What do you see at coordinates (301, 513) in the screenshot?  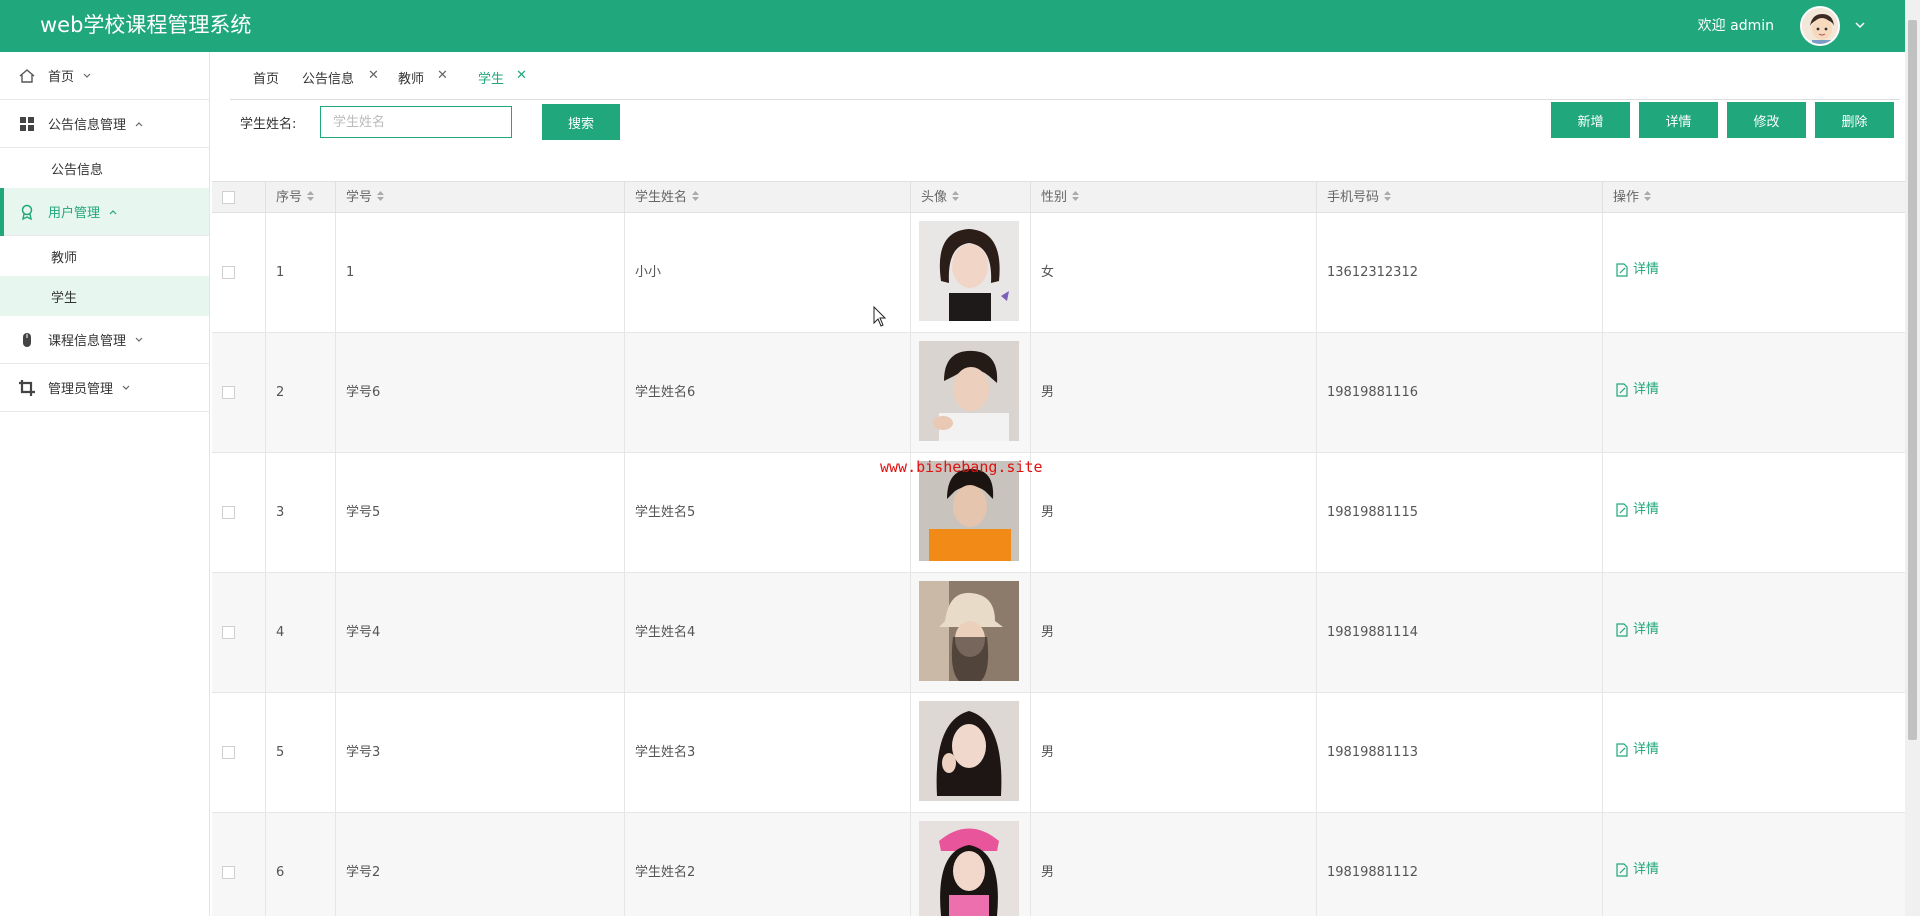 I see `cell-index: 3` at bounding box center [301, 513].